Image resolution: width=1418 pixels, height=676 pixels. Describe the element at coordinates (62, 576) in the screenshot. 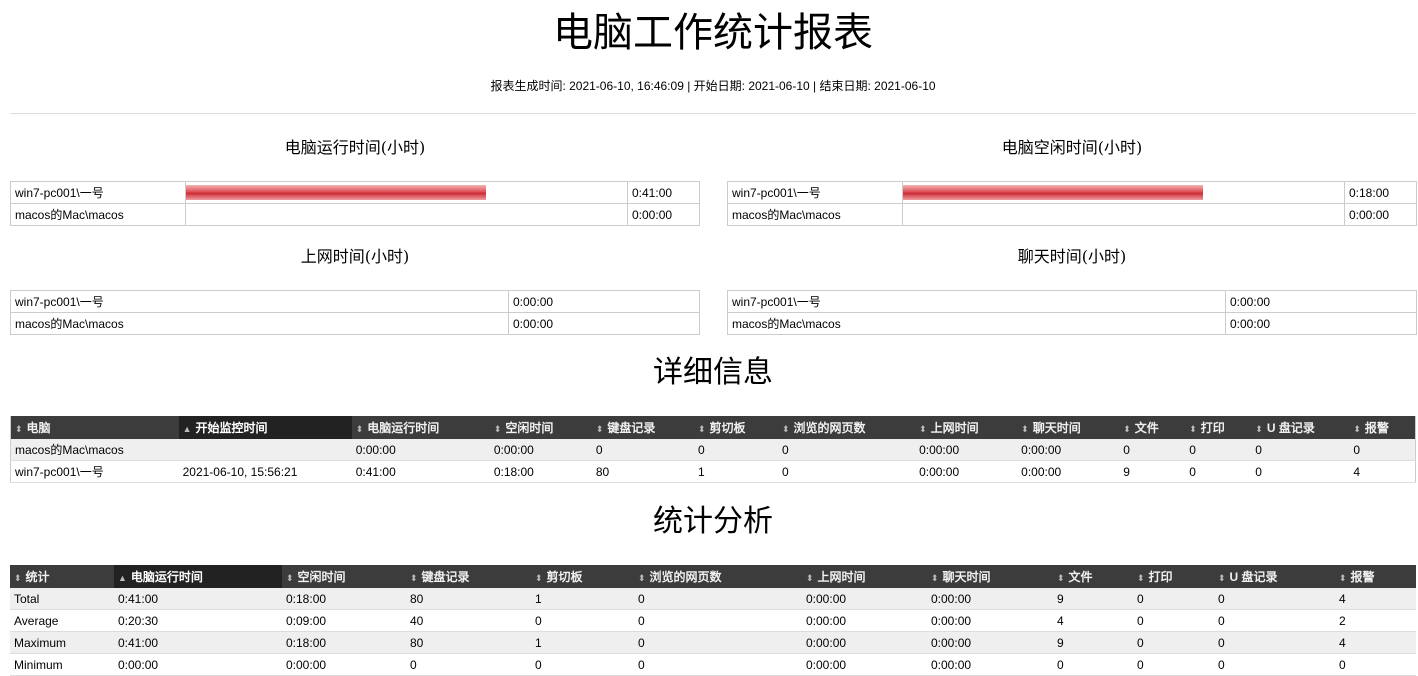

I see `column-header: ⬍ 统计` at that location.